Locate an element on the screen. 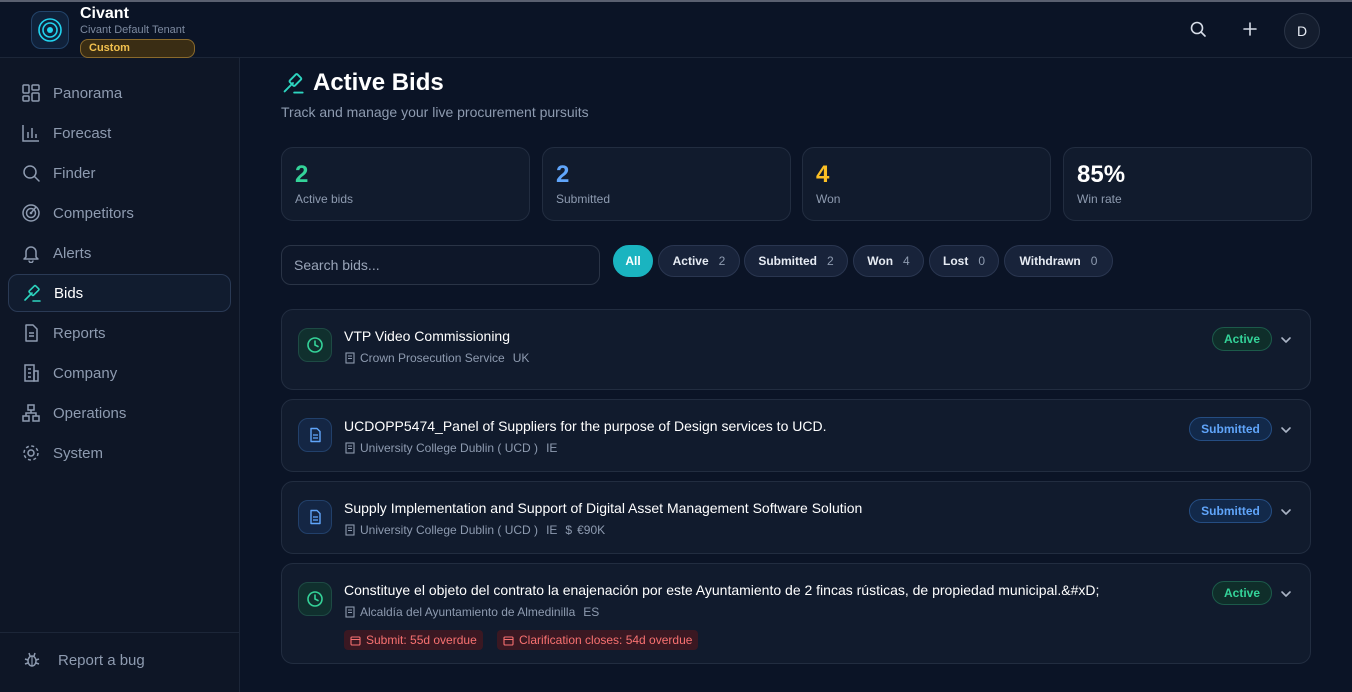 The height and width of the screenshot is (692, 1352). stat-label: Win rate is located at coordinates (1099, 199).